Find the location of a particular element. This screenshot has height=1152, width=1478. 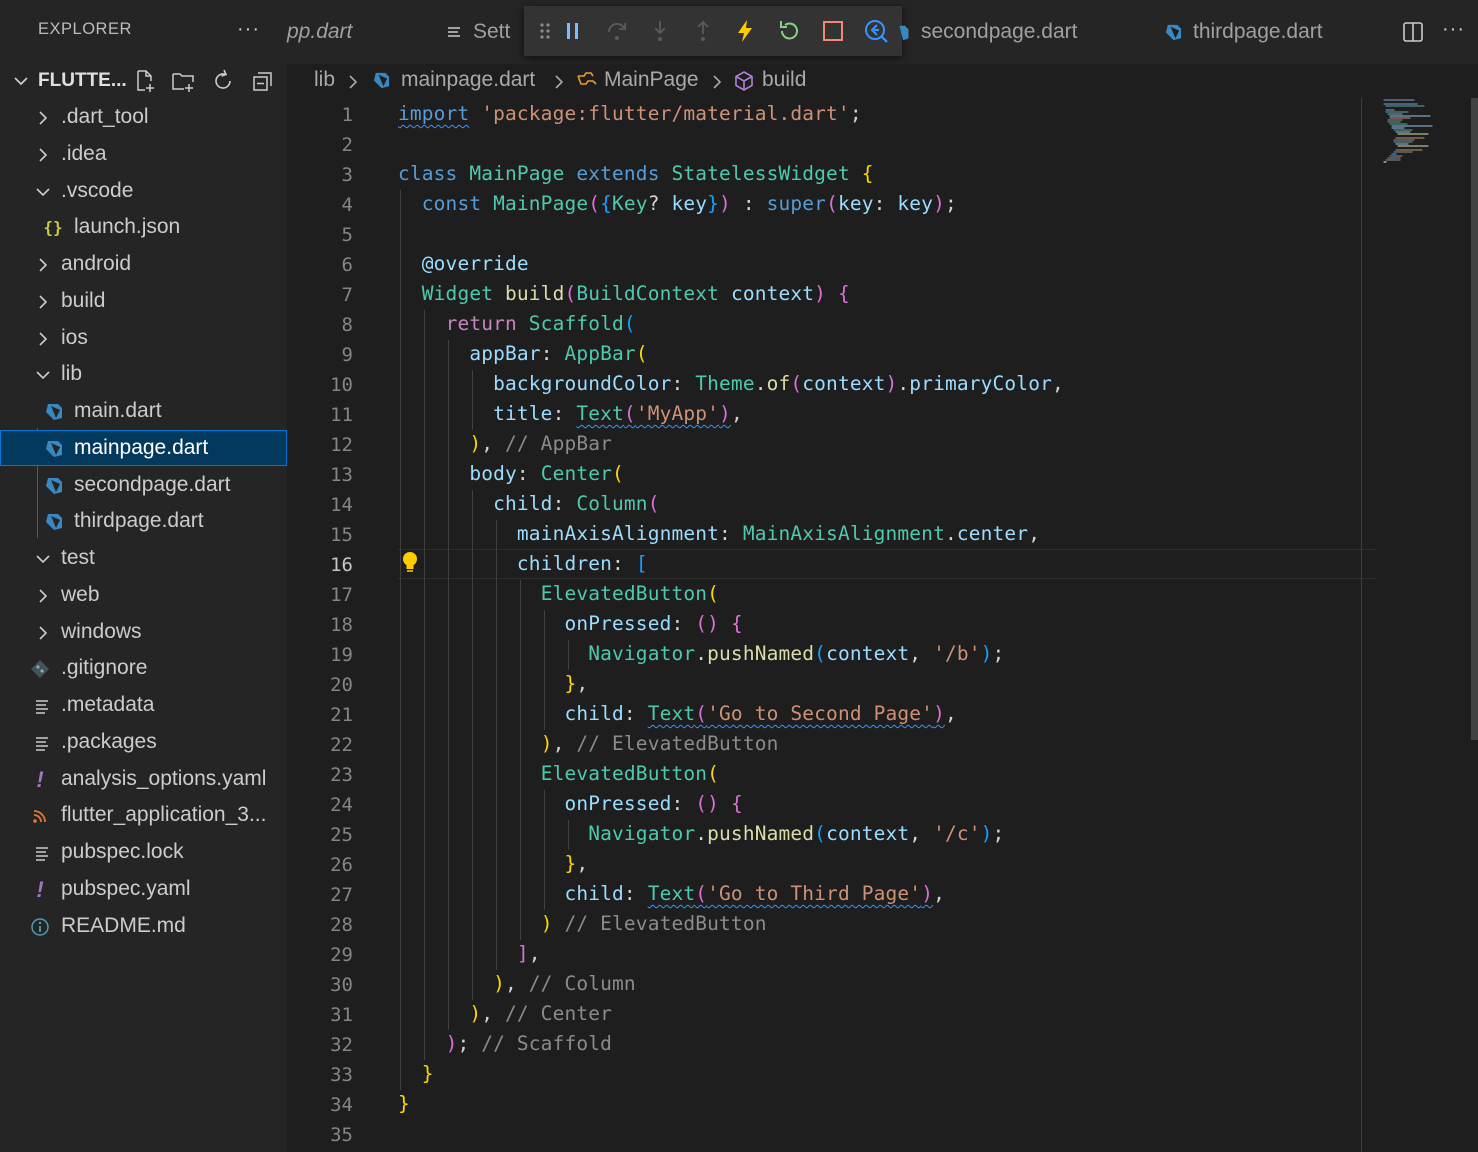

pause-icon is located at coordinates (573, 31).